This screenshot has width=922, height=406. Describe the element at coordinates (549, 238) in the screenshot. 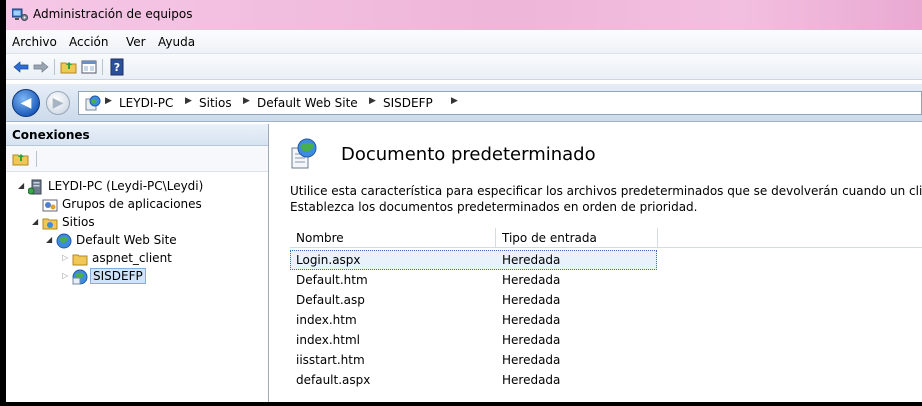

I see `column-header-tipo: Tipo de entrada` at that location.